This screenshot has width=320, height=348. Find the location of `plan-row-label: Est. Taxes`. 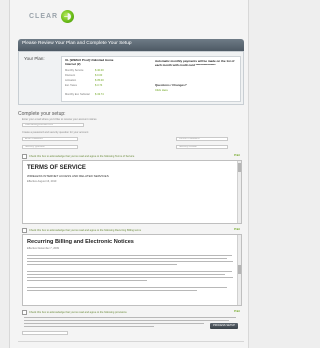

plan-row-label: Est. Taxes is located at coordinates (71, 85).